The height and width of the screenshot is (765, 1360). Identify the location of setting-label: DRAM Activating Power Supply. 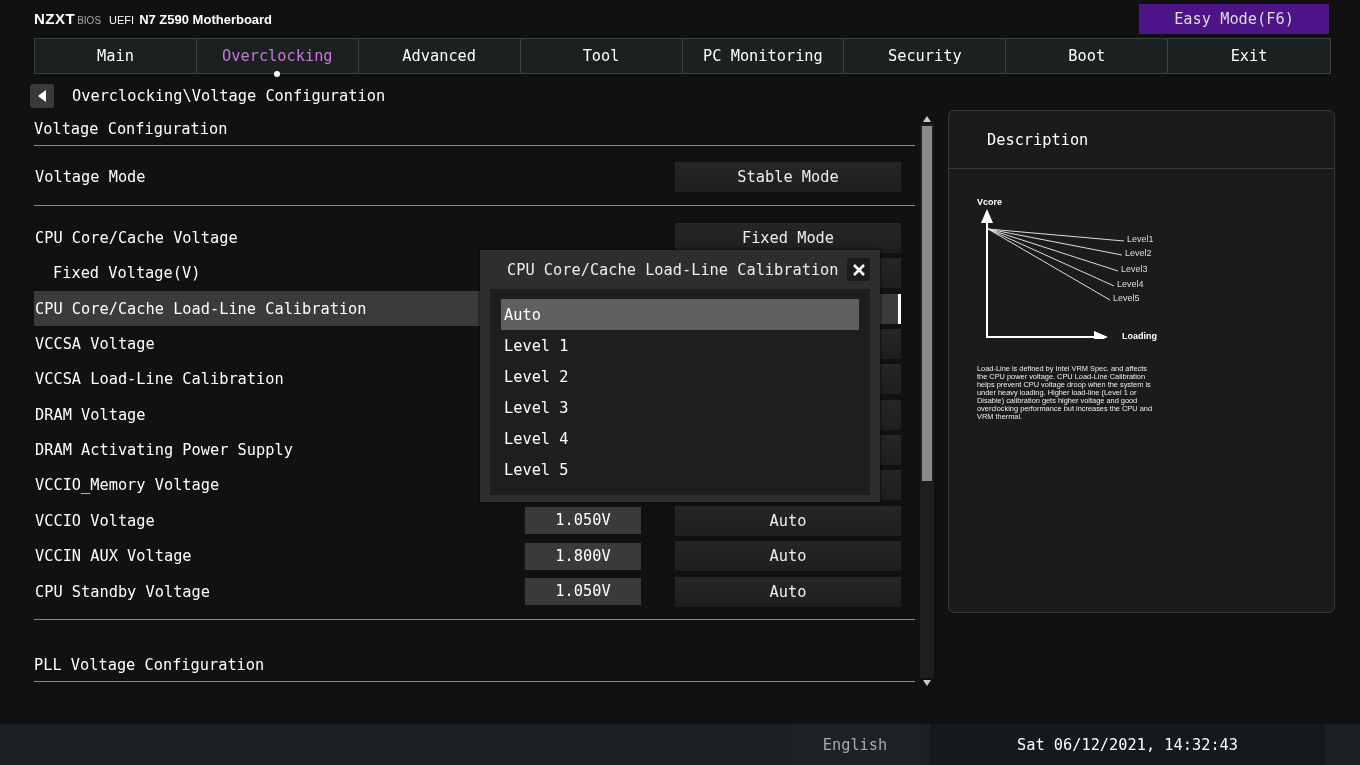
(163, 450).